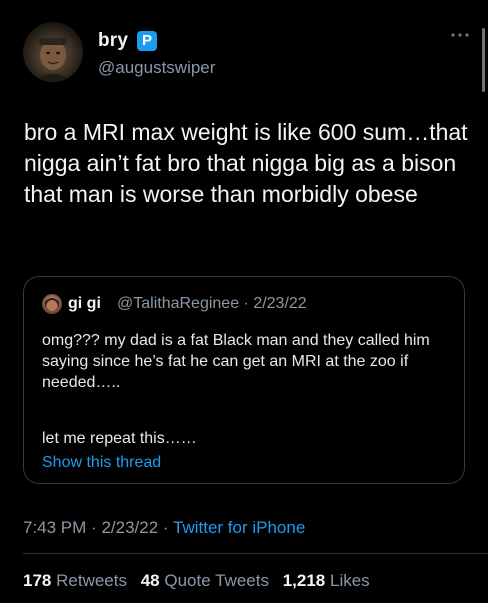 This screenshot has width=488, height=603. What do you see at coordinates (150, 580) in the screenshot?
I see `quote-tweets-count: 48` at bounding box center [150, 580].